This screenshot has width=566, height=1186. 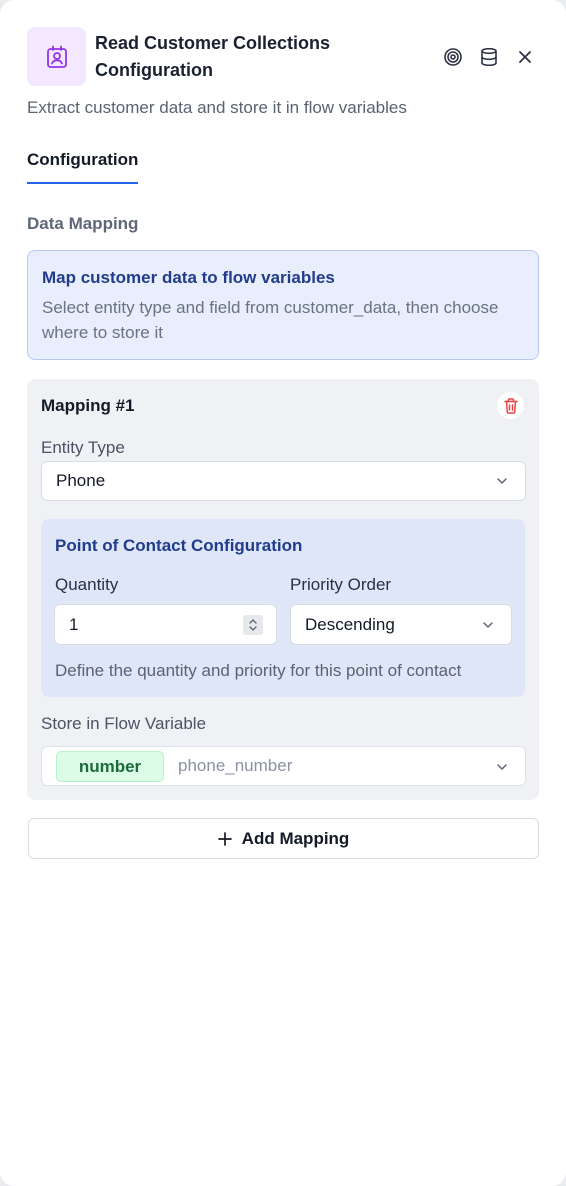 I want to click on target-icon, so click(x=453, y=57).